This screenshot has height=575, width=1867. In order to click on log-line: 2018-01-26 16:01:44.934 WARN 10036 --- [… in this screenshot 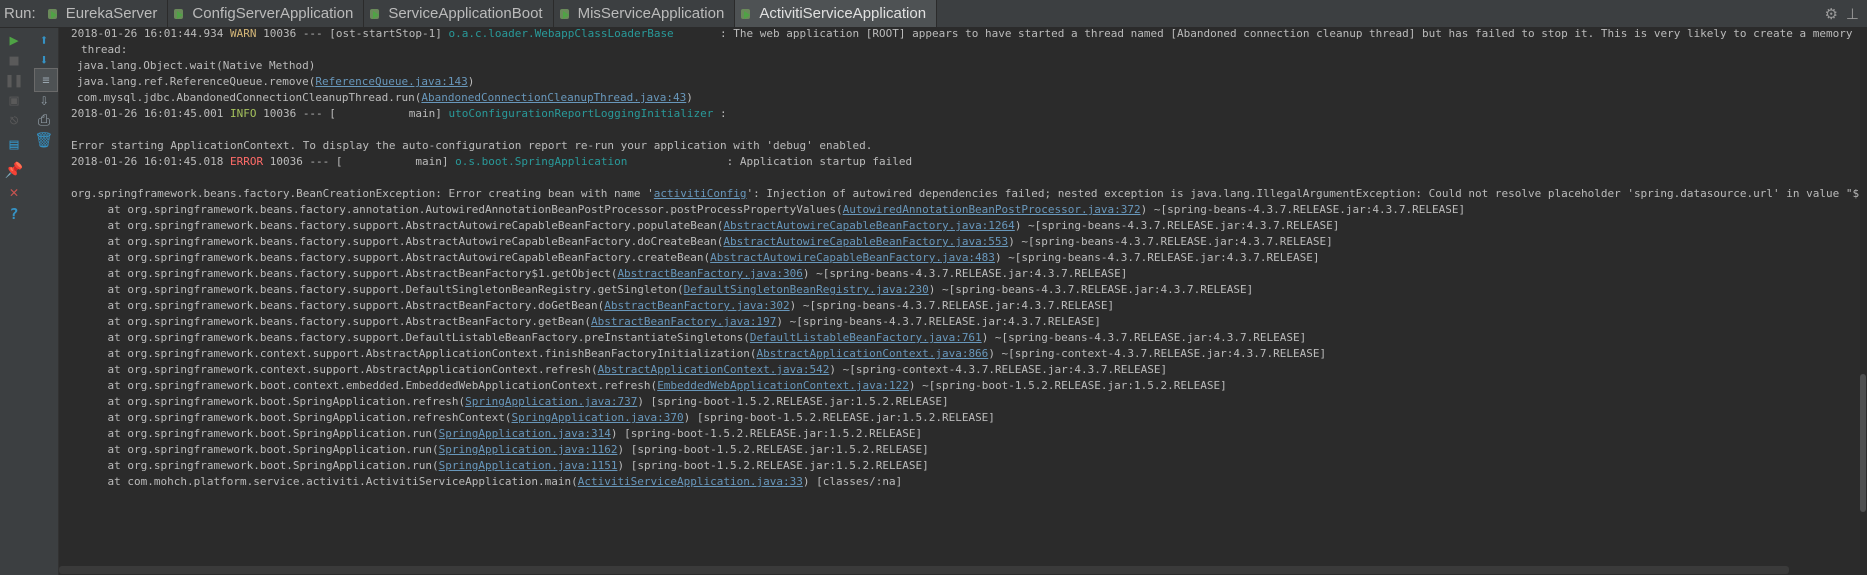, I will do `click(962, 34)`.